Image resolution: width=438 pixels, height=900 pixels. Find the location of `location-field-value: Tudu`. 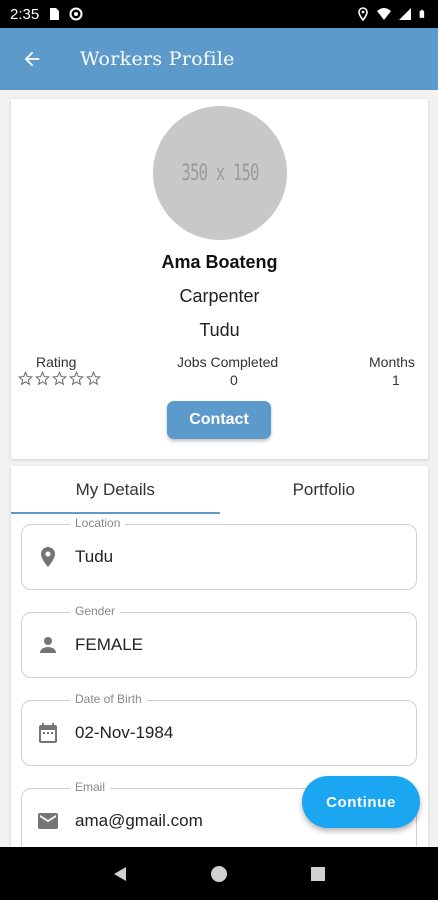

location-field-value: Tudu is located at coordinates (94, 556).